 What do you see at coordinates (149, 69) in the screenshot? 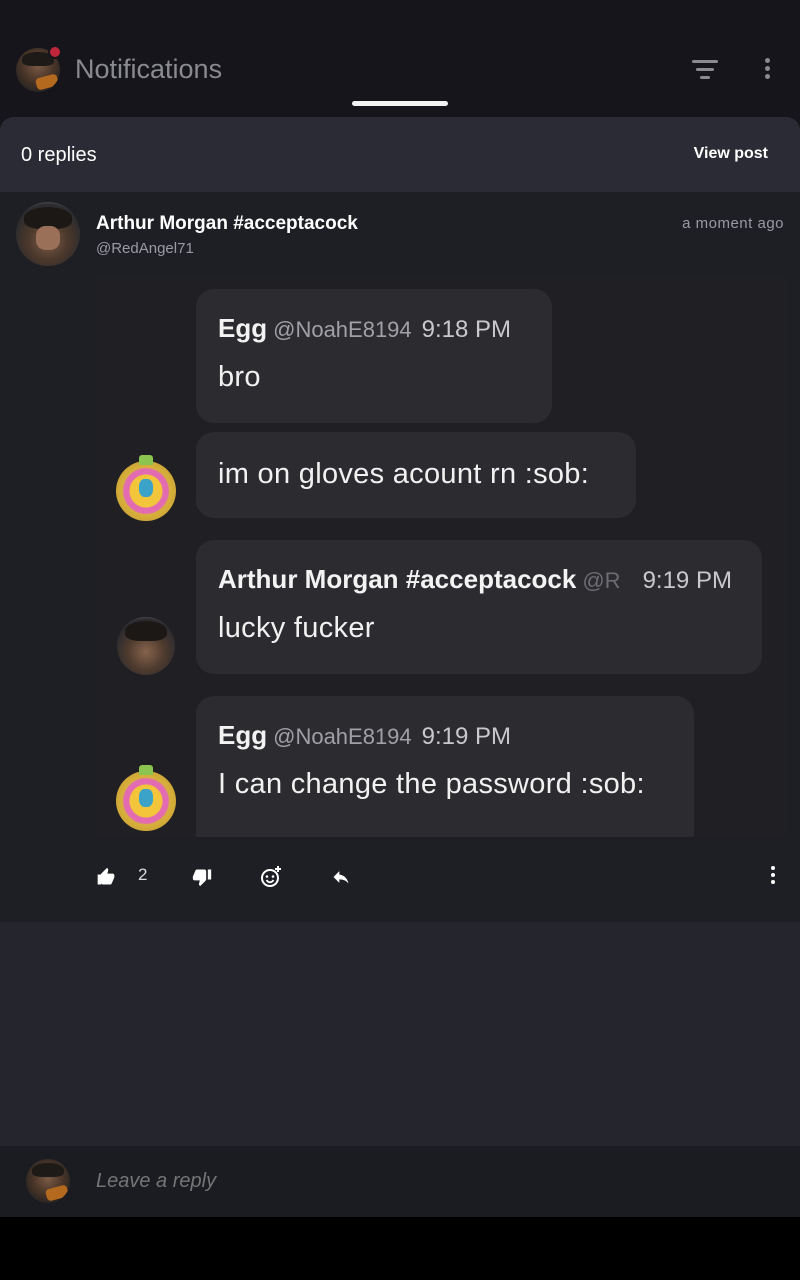
I see `page-title: Notifications` at bounding box center [149, 69].